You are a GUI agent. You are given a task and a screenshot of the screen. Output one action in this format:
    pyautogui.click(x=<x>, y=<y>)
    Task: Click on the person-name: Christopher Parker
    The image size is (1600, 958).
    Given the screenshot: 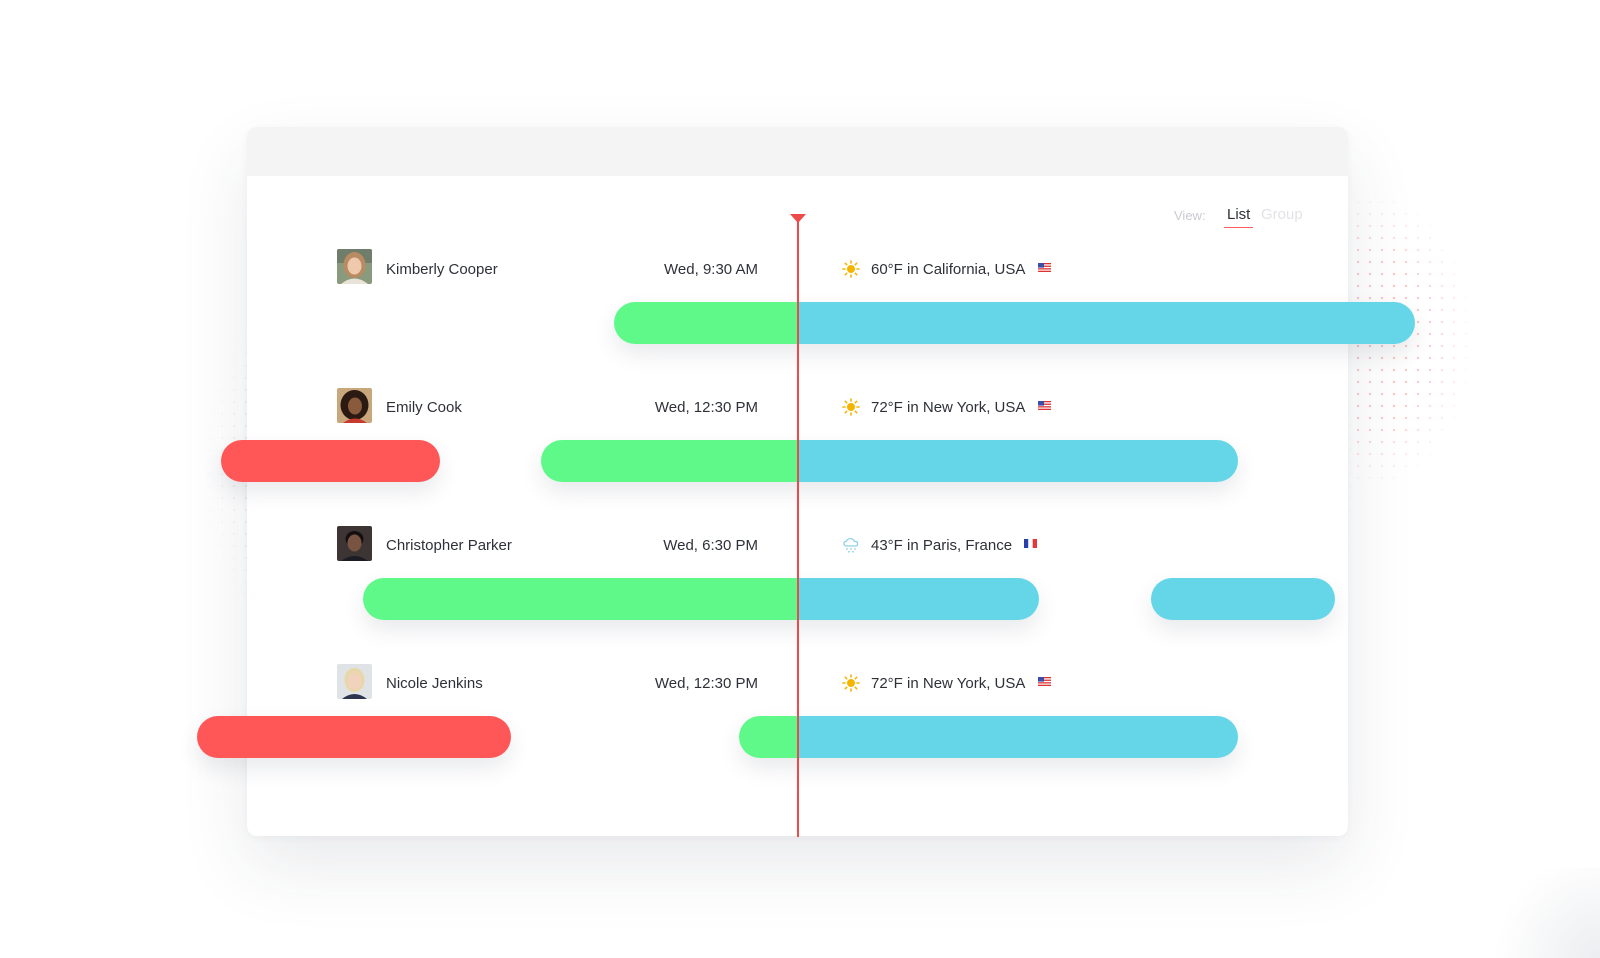 What is the action you would take?
    pyautogui.click(x=449, y=545)
    